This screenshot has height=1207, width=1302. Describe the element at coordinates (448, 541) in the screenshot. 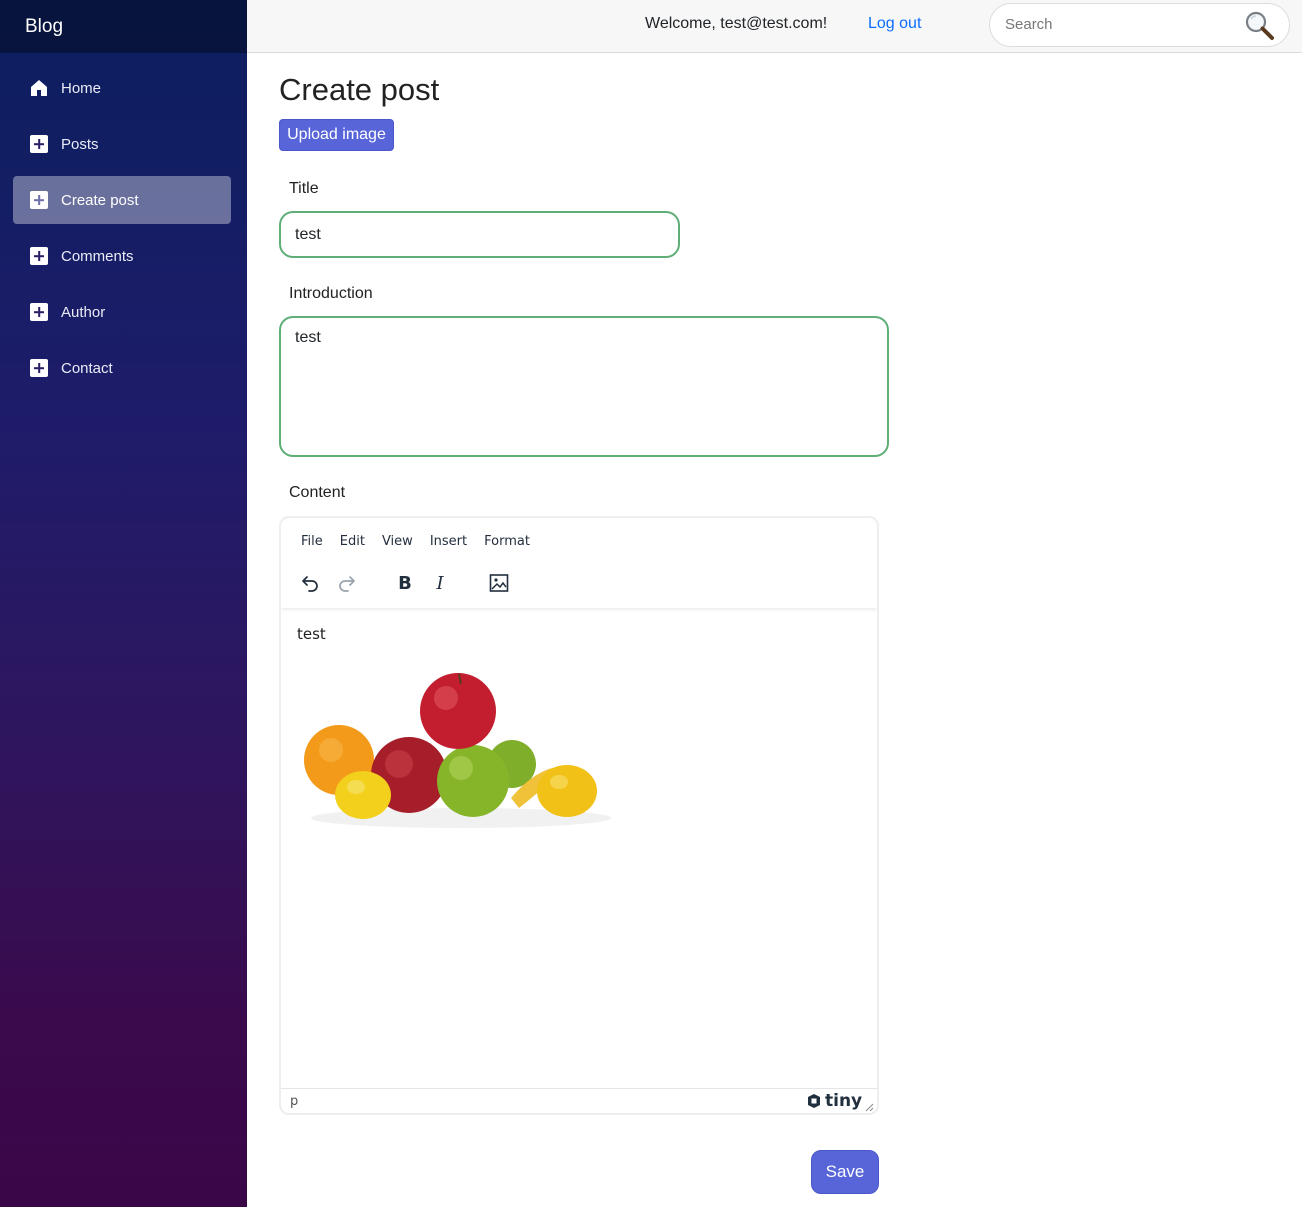

I see `menu-insert: Insert` at that location.